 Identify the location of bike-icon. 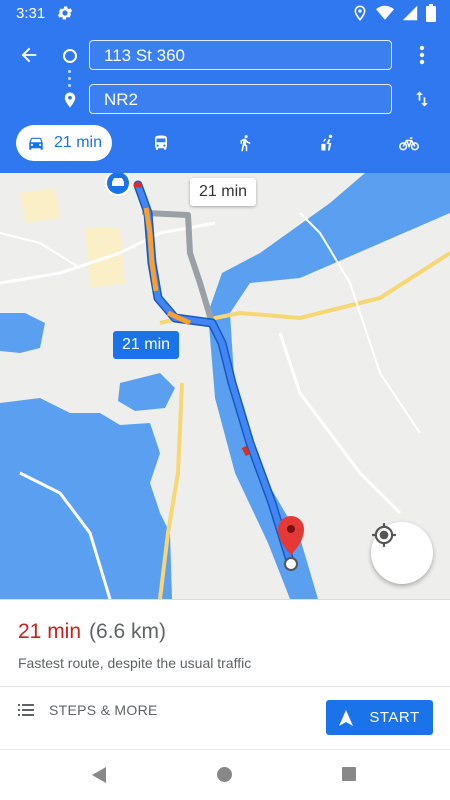
(409, 144).